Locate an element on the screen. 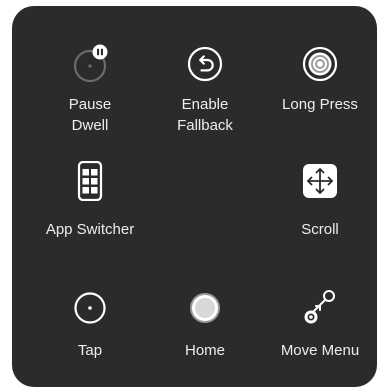 This screenshot has height=391, width=388. back-arrow-circle-icon is located at coordinates (205, 64).